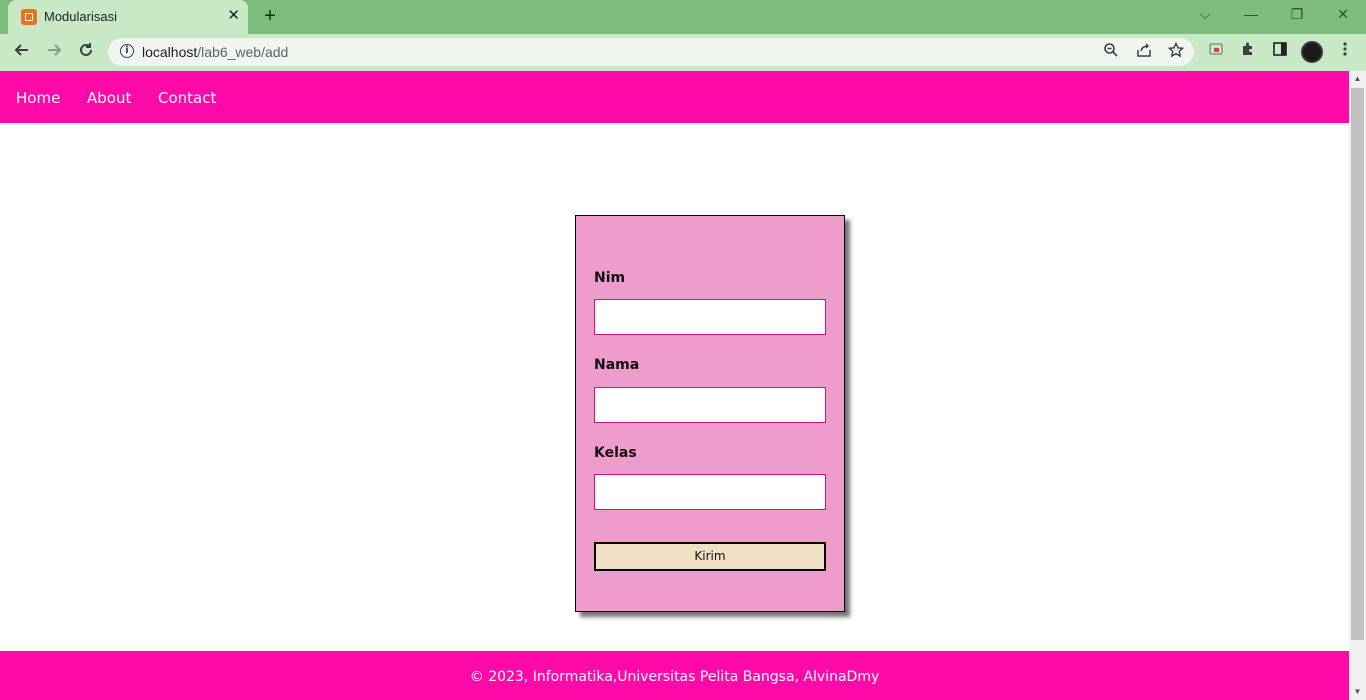 Image resolution: width=1366 pixels, height=700 pixels. I want to click on scroll-down-arrow-icon: ▼, so click(1357, 692).